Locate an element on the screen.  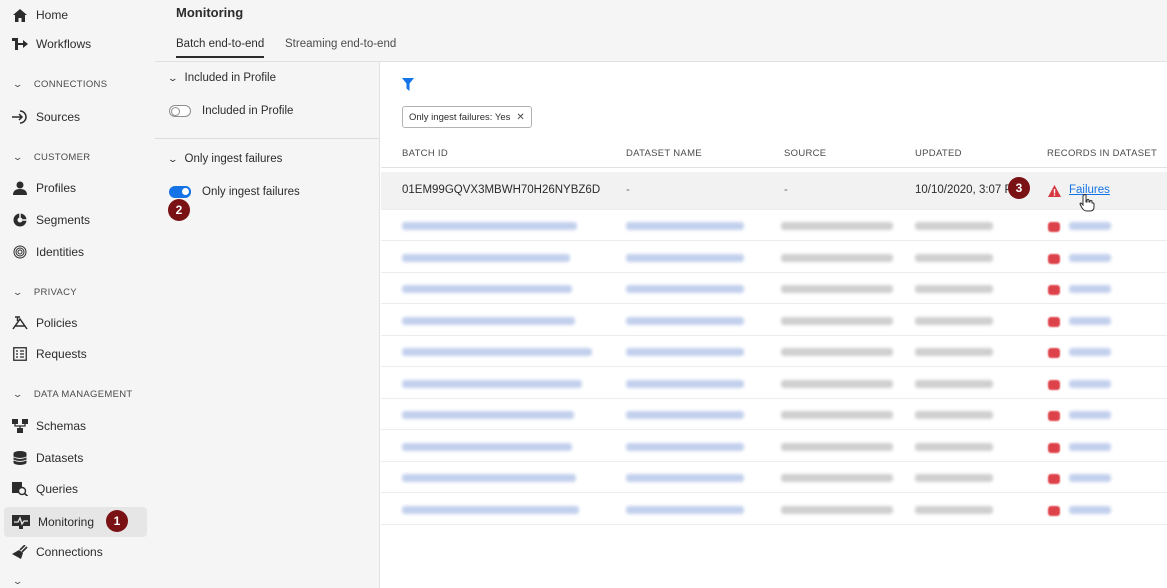
sidebar-section-privacy: ⌄ PRIVACY is located at coordinates (74, 292).